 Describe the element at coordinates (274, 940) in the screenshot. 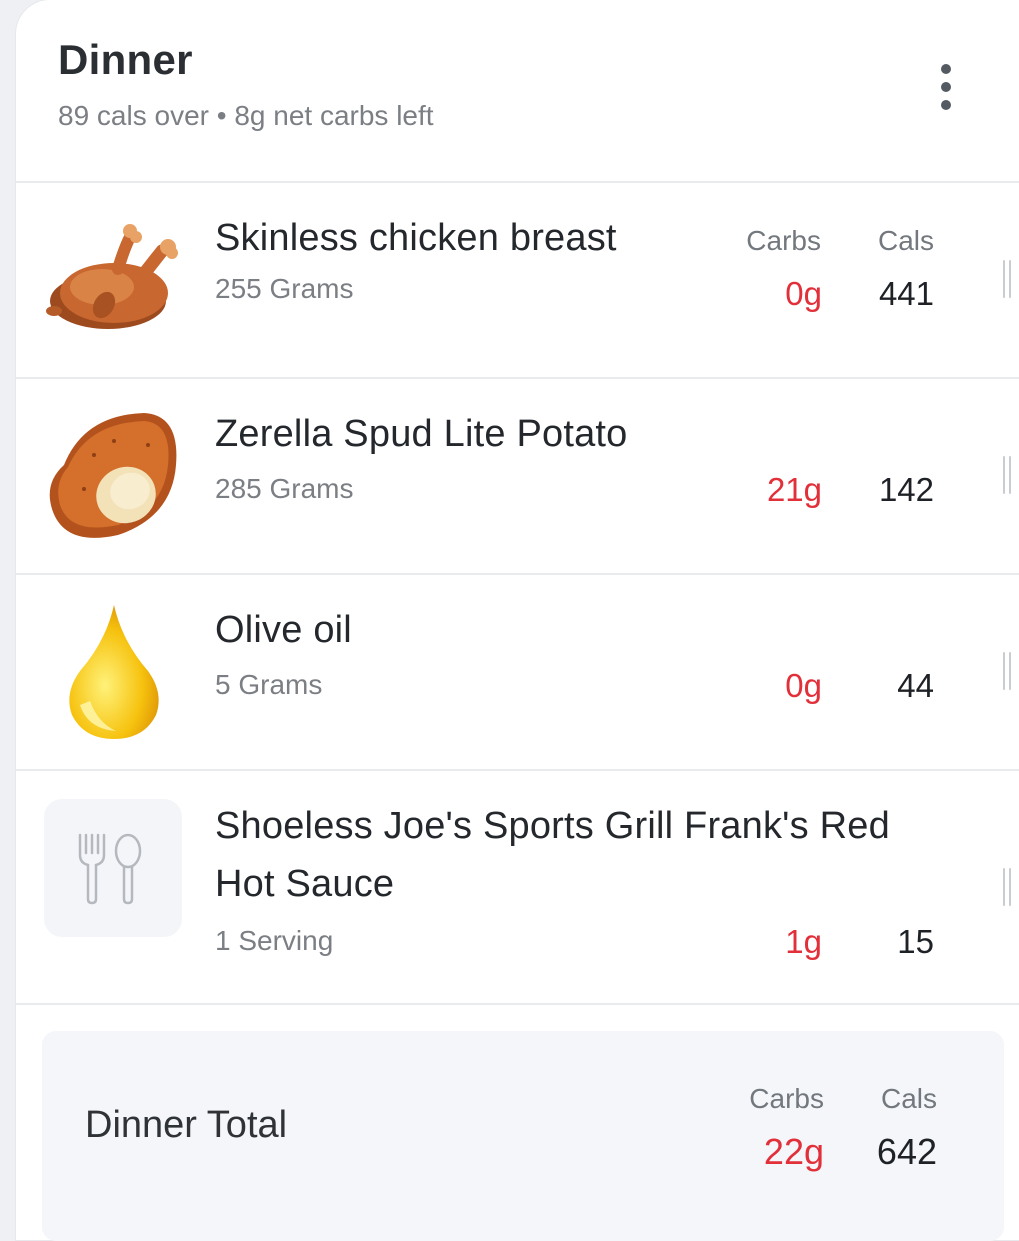

I see `food-quantity: 1 Serving` at that location.